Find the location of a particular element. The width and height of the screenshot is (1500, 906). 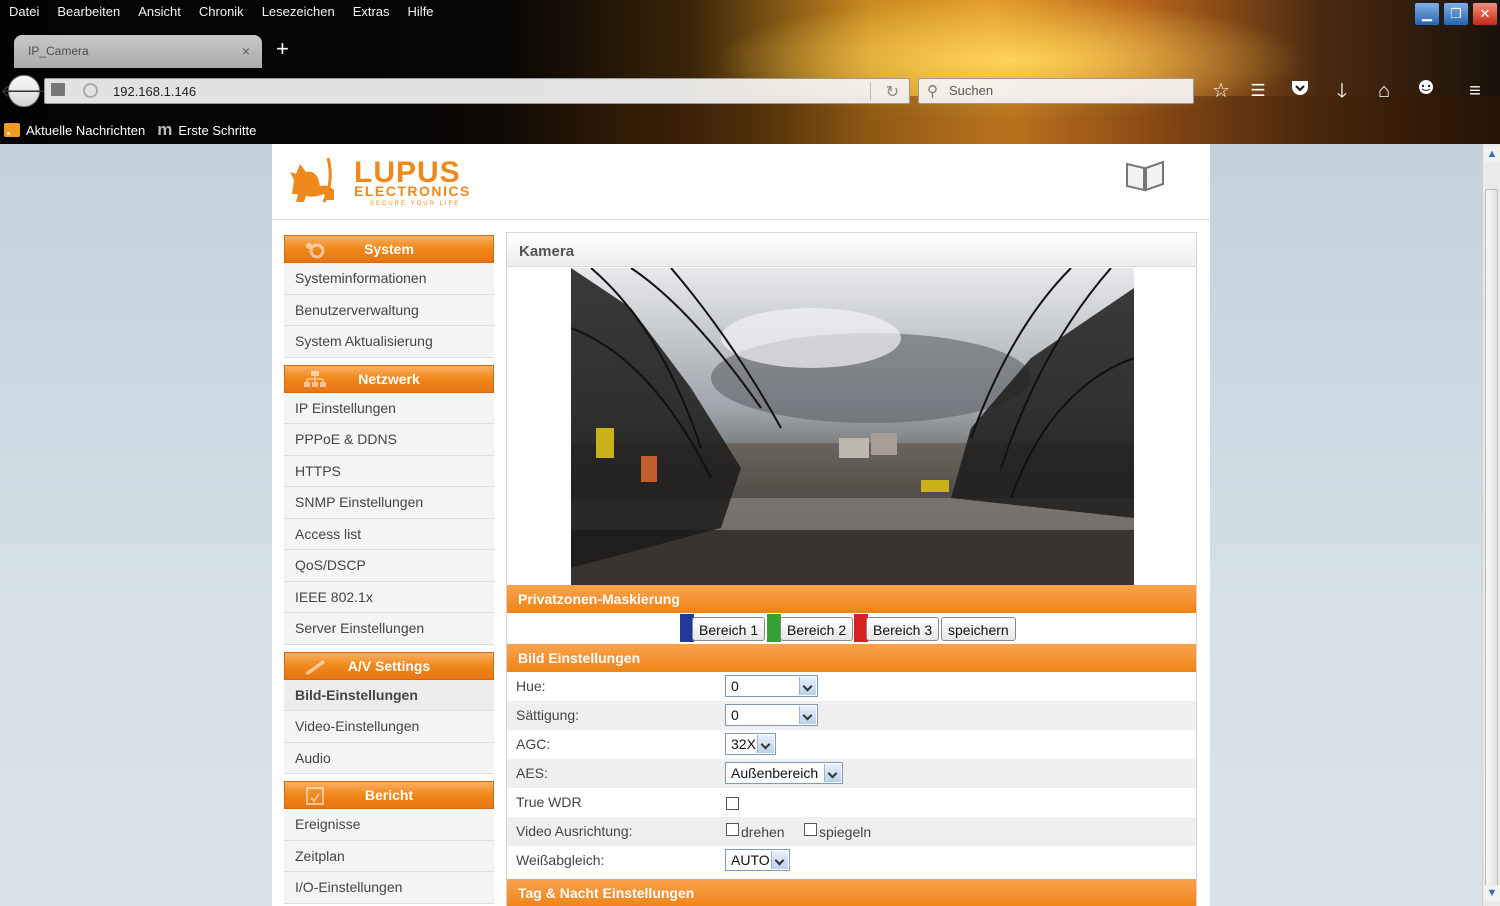

minimize-button: ▁ is located at coordinates (1427, 14).